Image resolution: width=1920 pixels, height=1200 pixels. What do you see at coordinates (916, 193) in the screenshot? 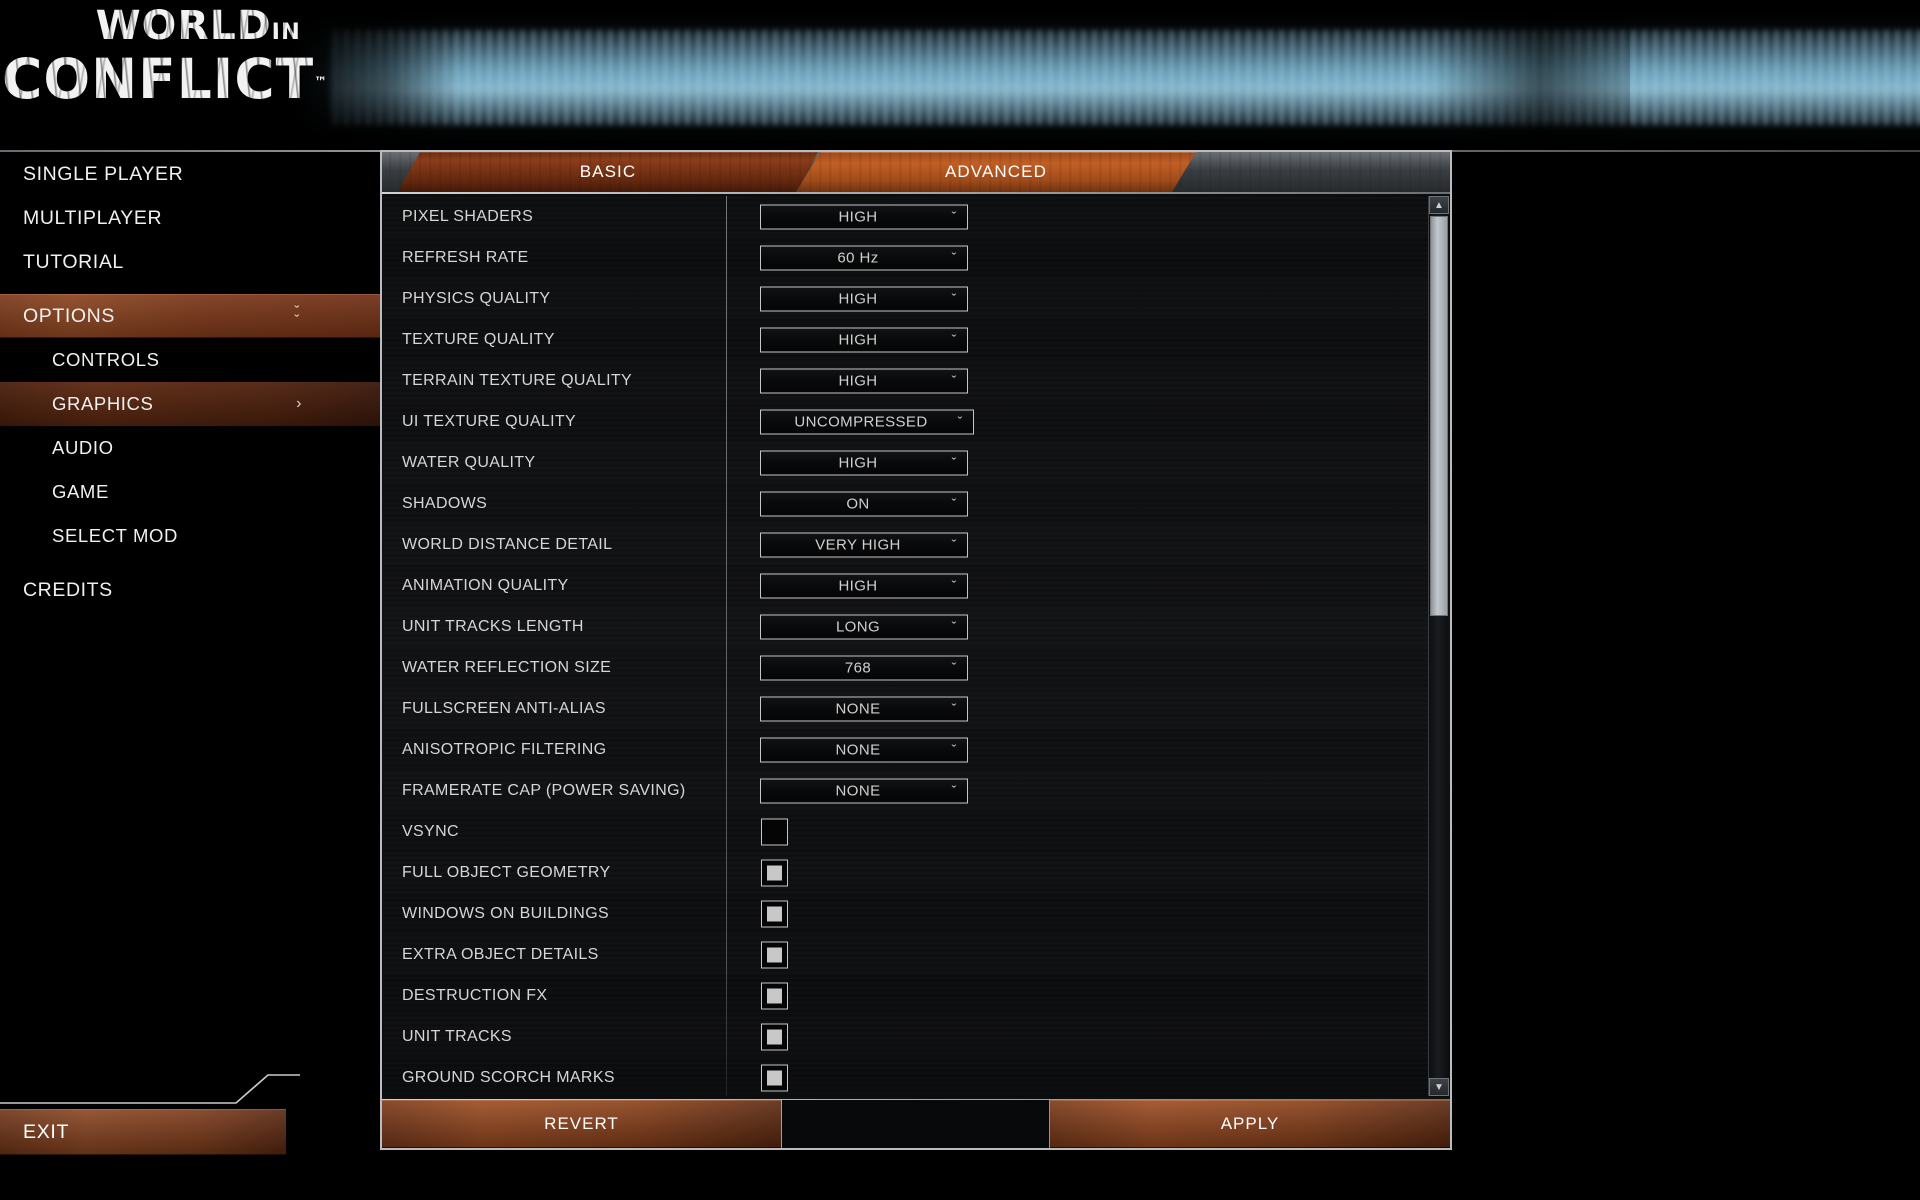
I see `tab-underline` at bounding box center [916, 193].